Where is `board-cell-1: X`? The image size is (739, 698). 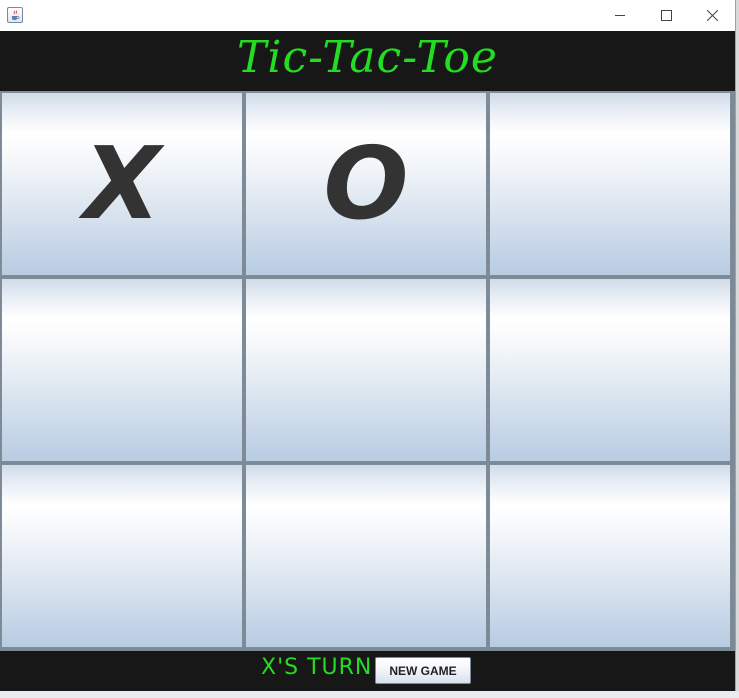 board-cell-1: X is located at coordinates (122, 184).